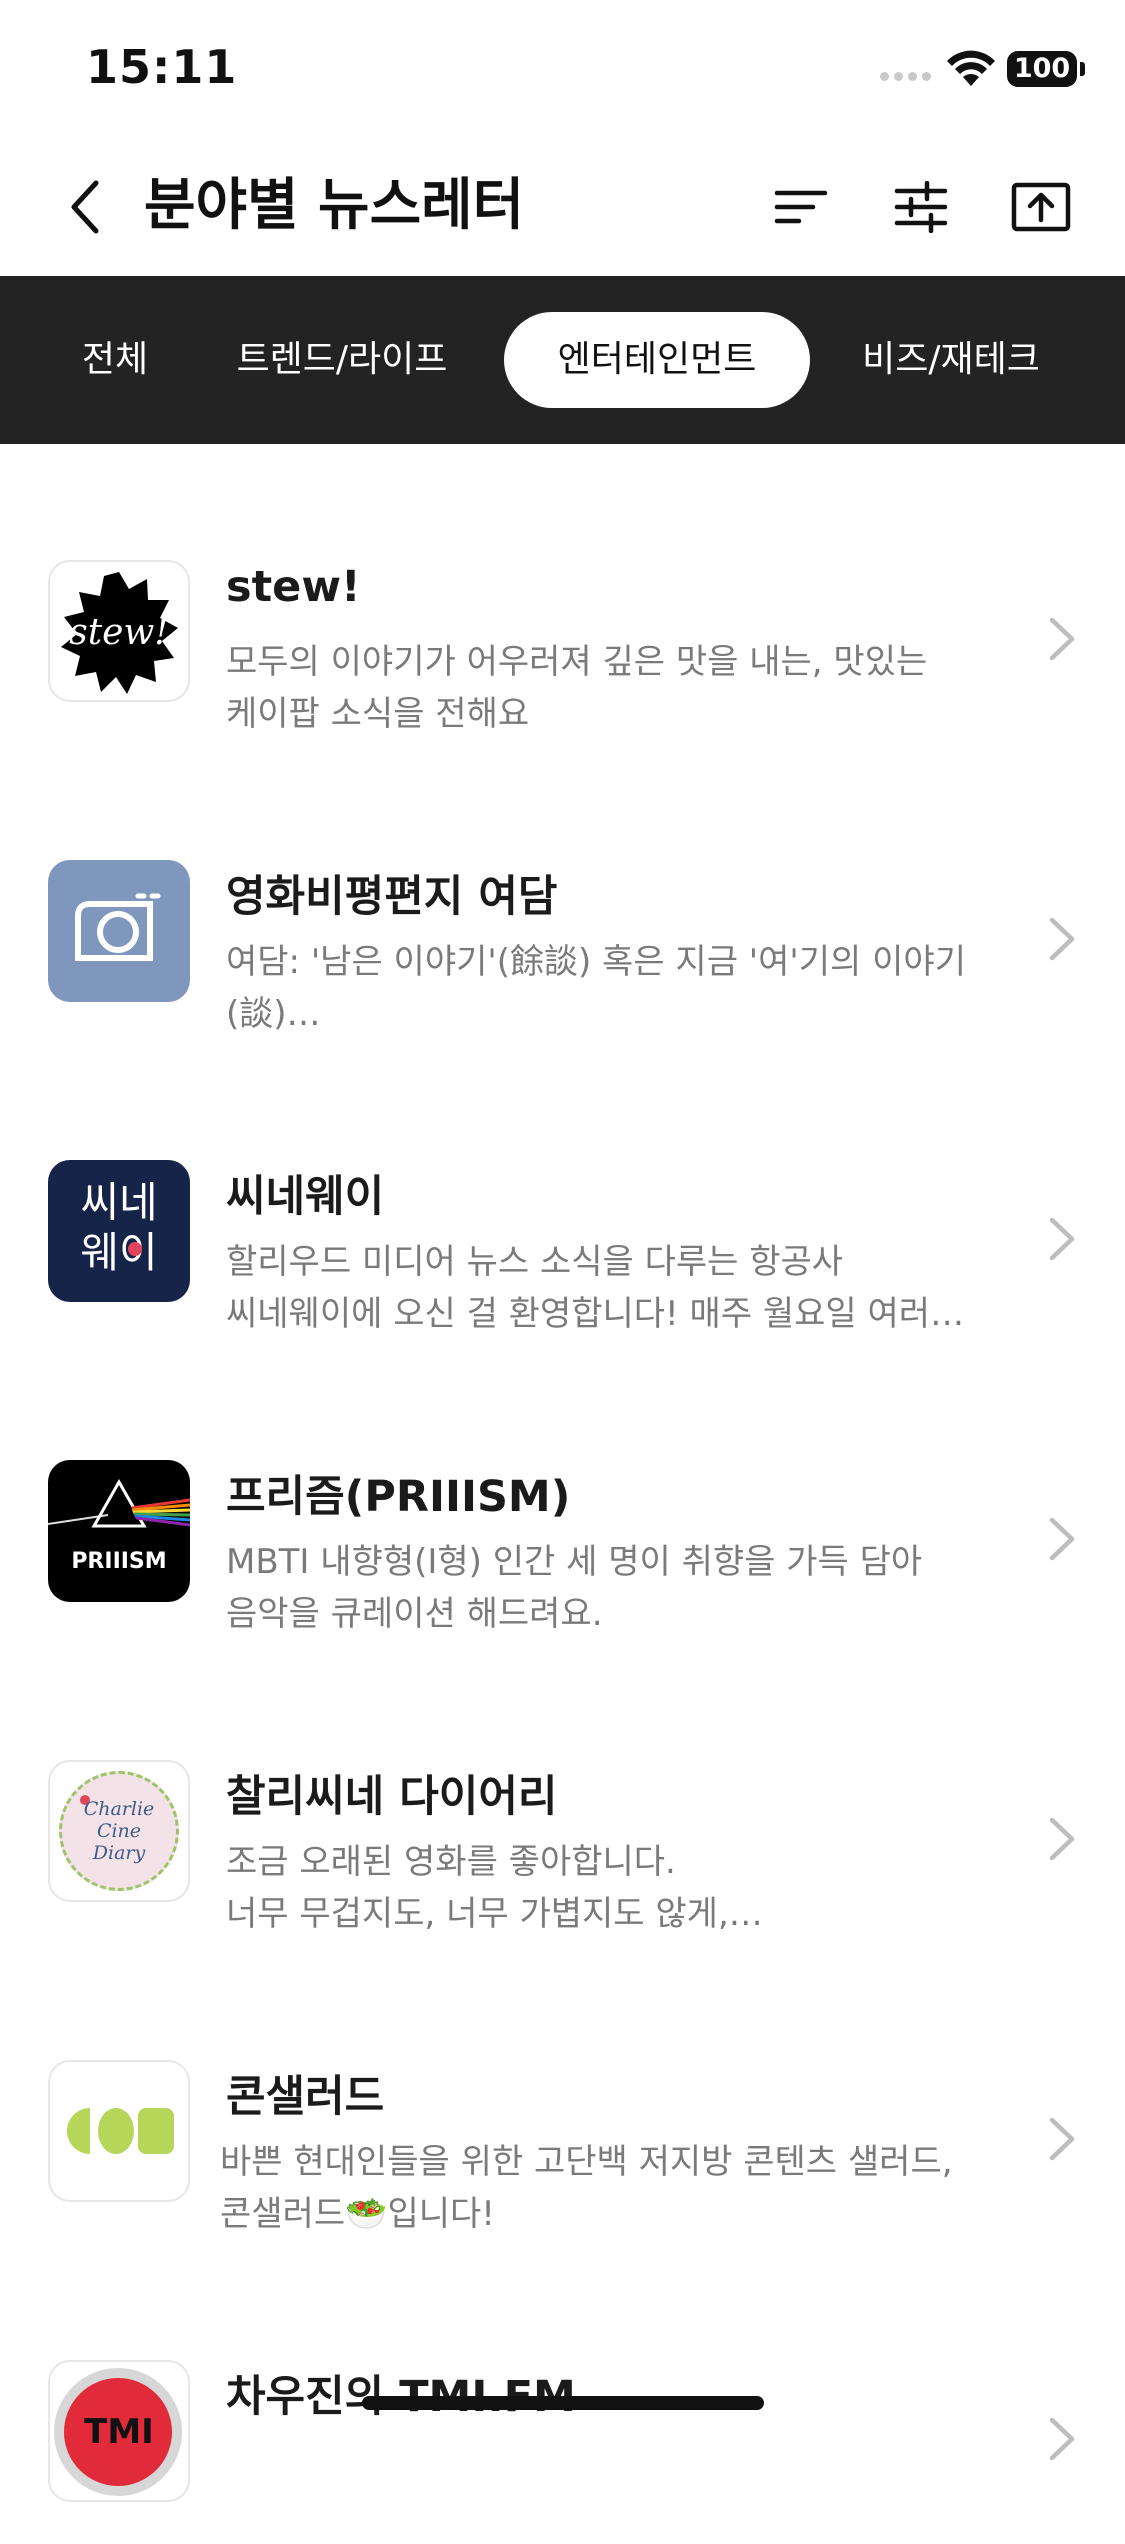 The height and width of the screenshot is (2544, 1125). I want to click on newsletter-item-tmi-fm: TMI 차우진의 TMI.FM, so click(562, 2394).